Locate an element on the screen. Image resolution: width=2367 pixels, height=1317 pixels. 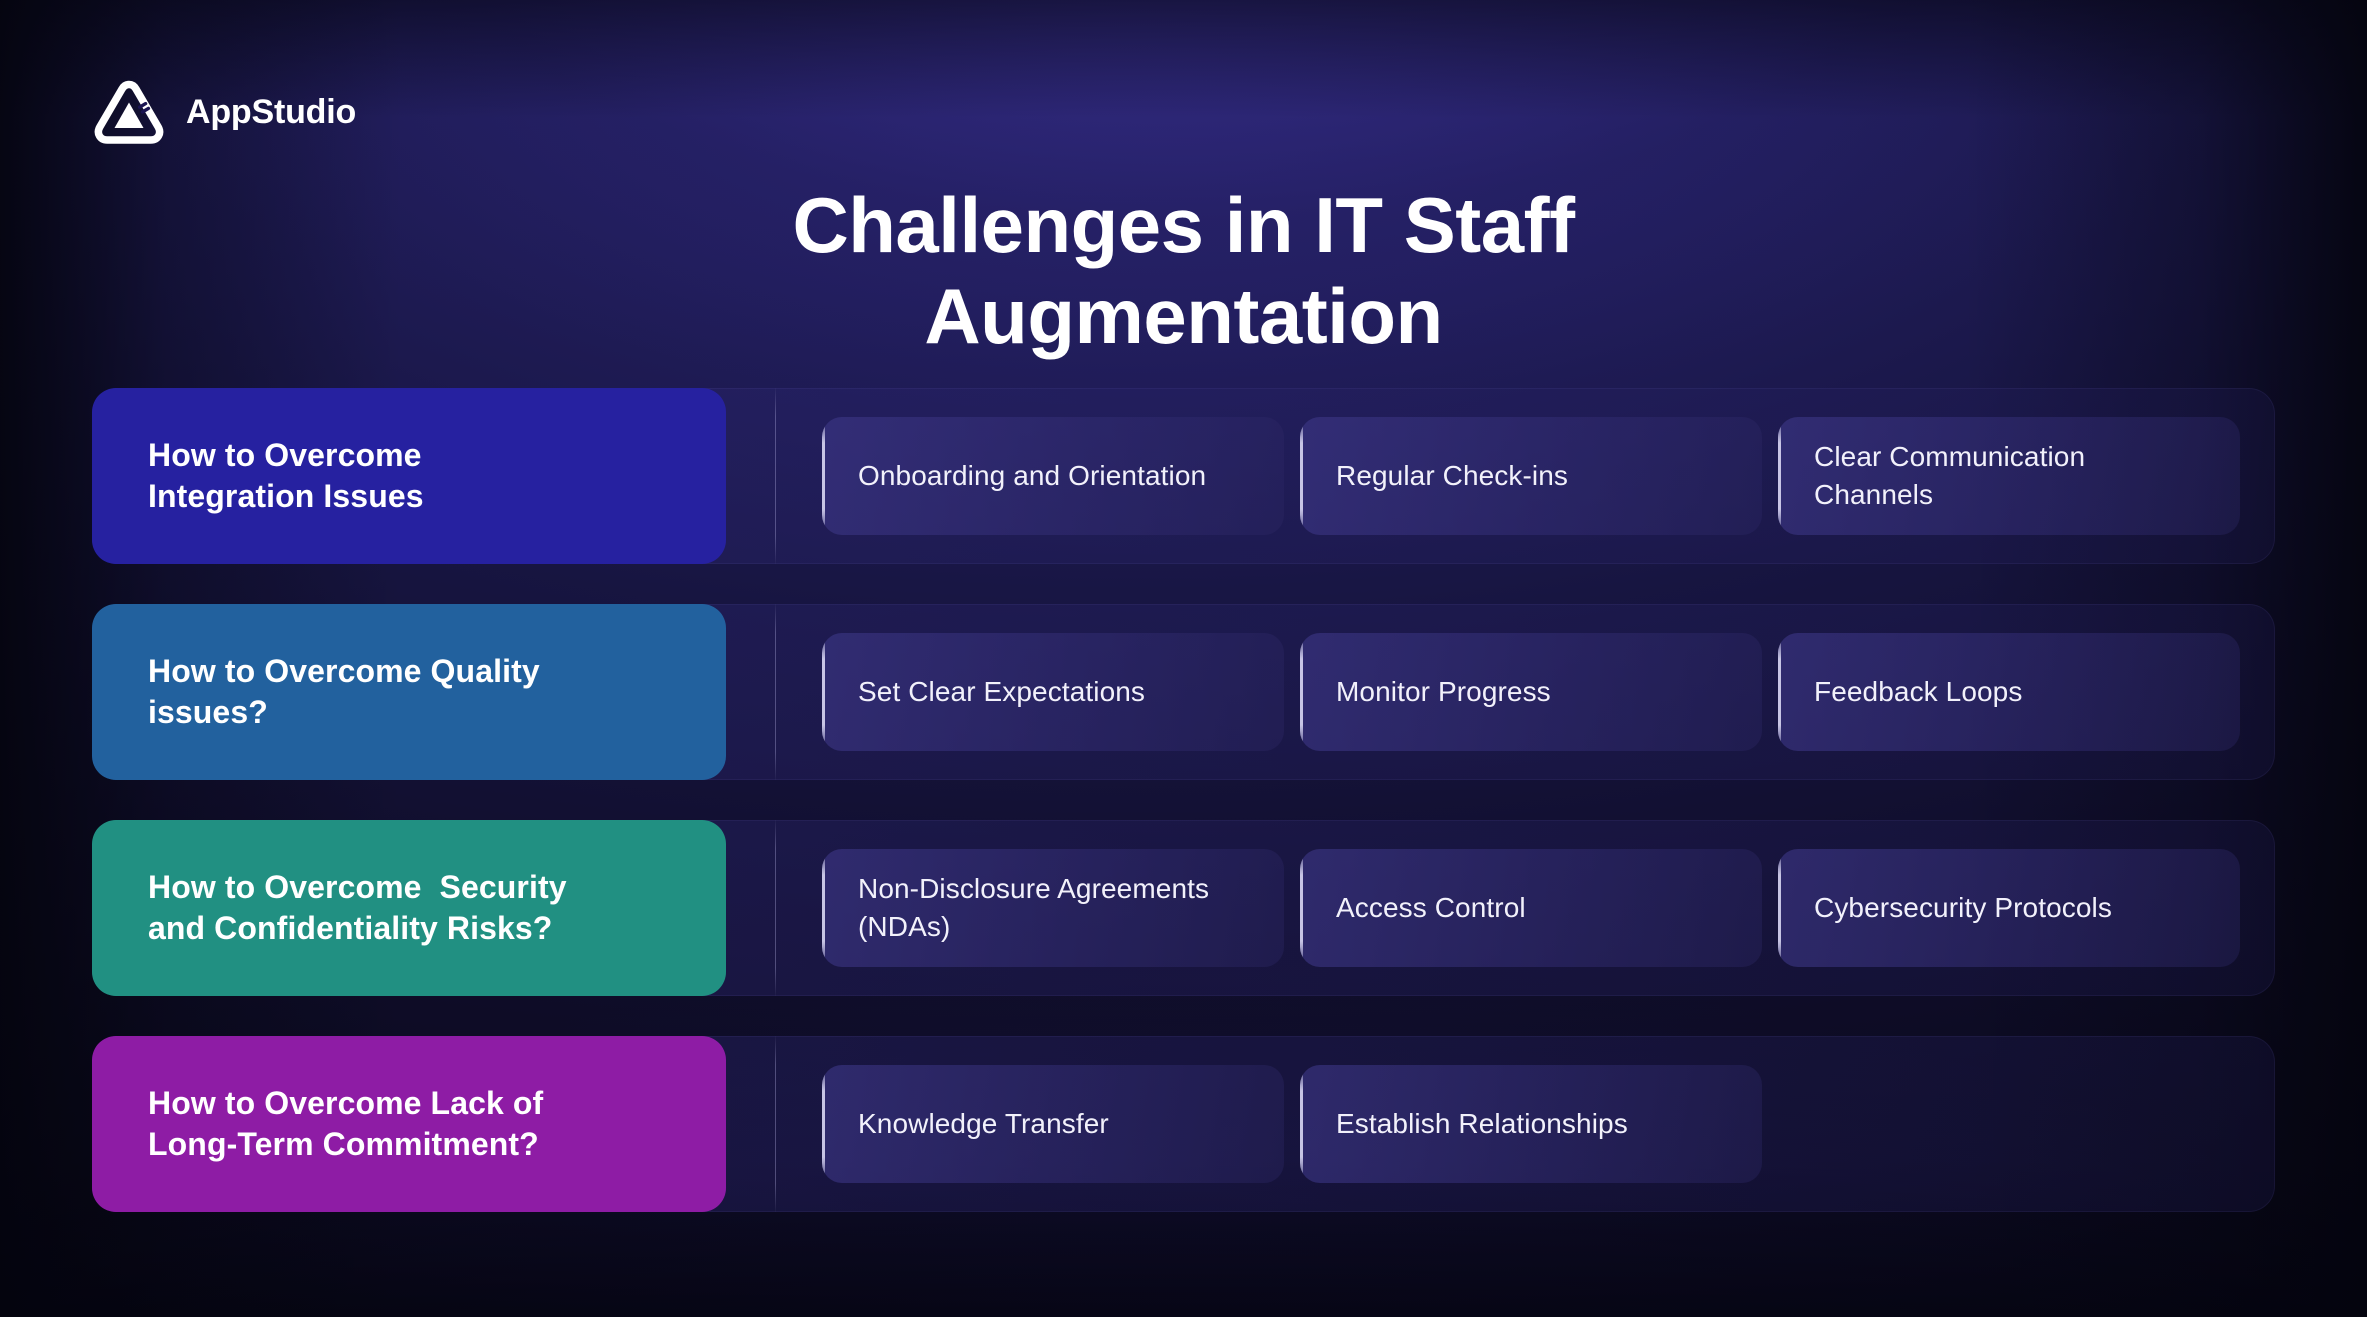
list-item-label: Establish Relationships is located at coordinates (1482, 1124).